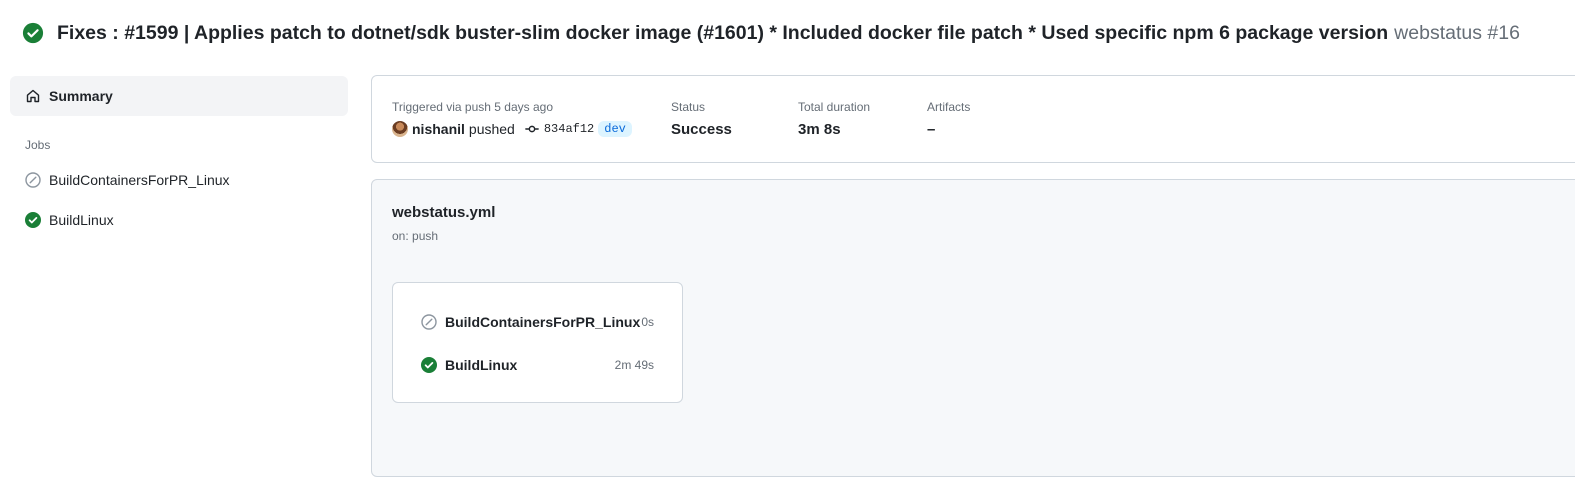 This screenshot has width=1575, height=487. I want to click on workflow-file-name: webstatus.yml, so click(444, 212).